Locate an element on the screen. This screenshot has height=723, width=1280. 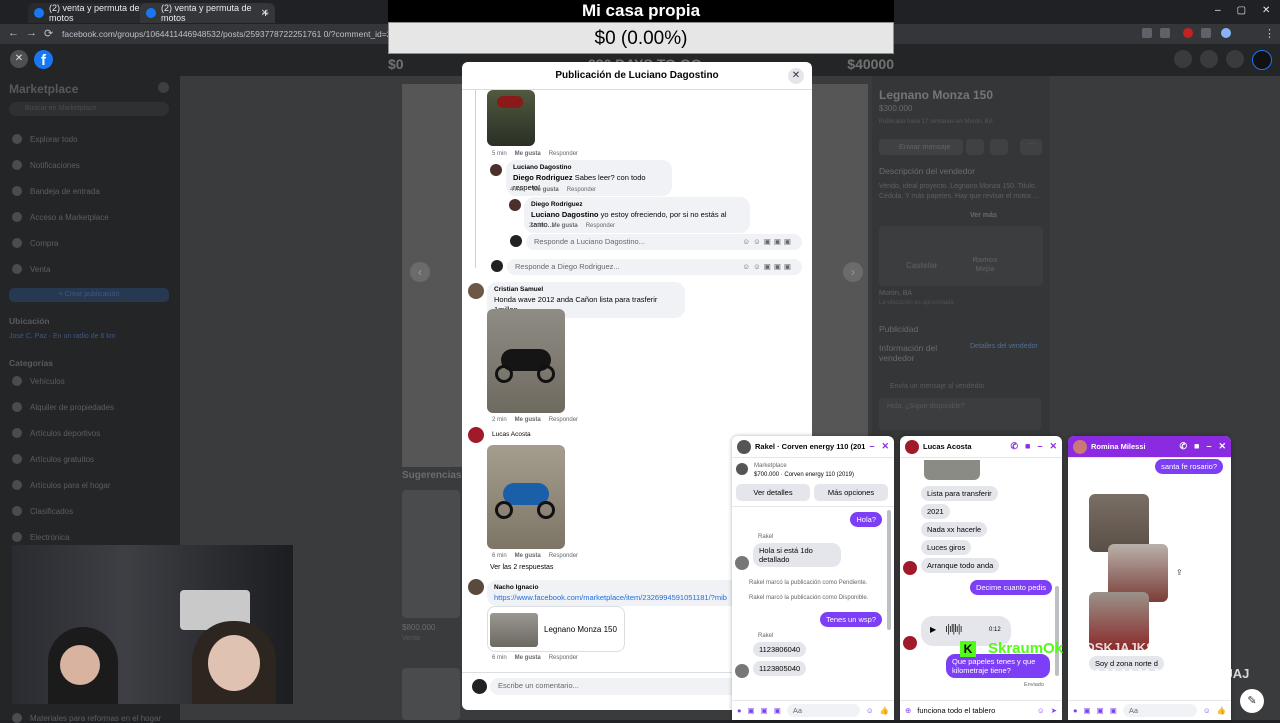
sidebar-item-notifications: Notificaciones is located at coordinates (46, 165).